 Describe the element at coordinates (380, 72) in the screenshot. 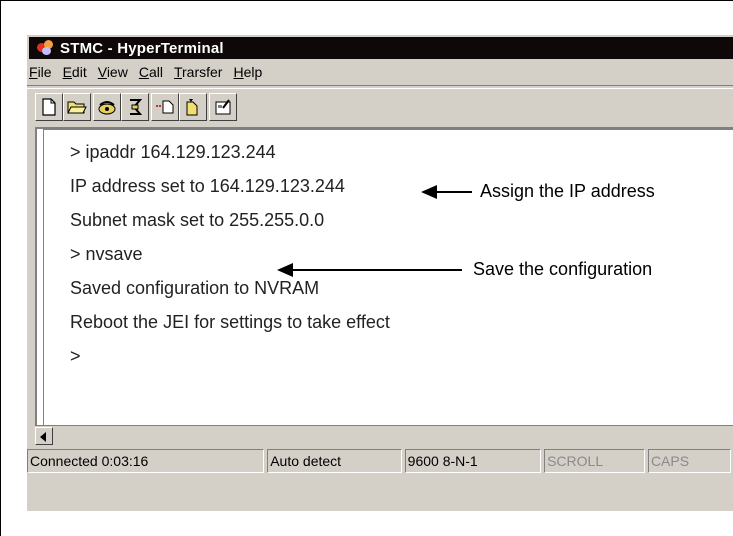

I see `menu-bar: File Edit View Call Trarsfer Help` at that location.